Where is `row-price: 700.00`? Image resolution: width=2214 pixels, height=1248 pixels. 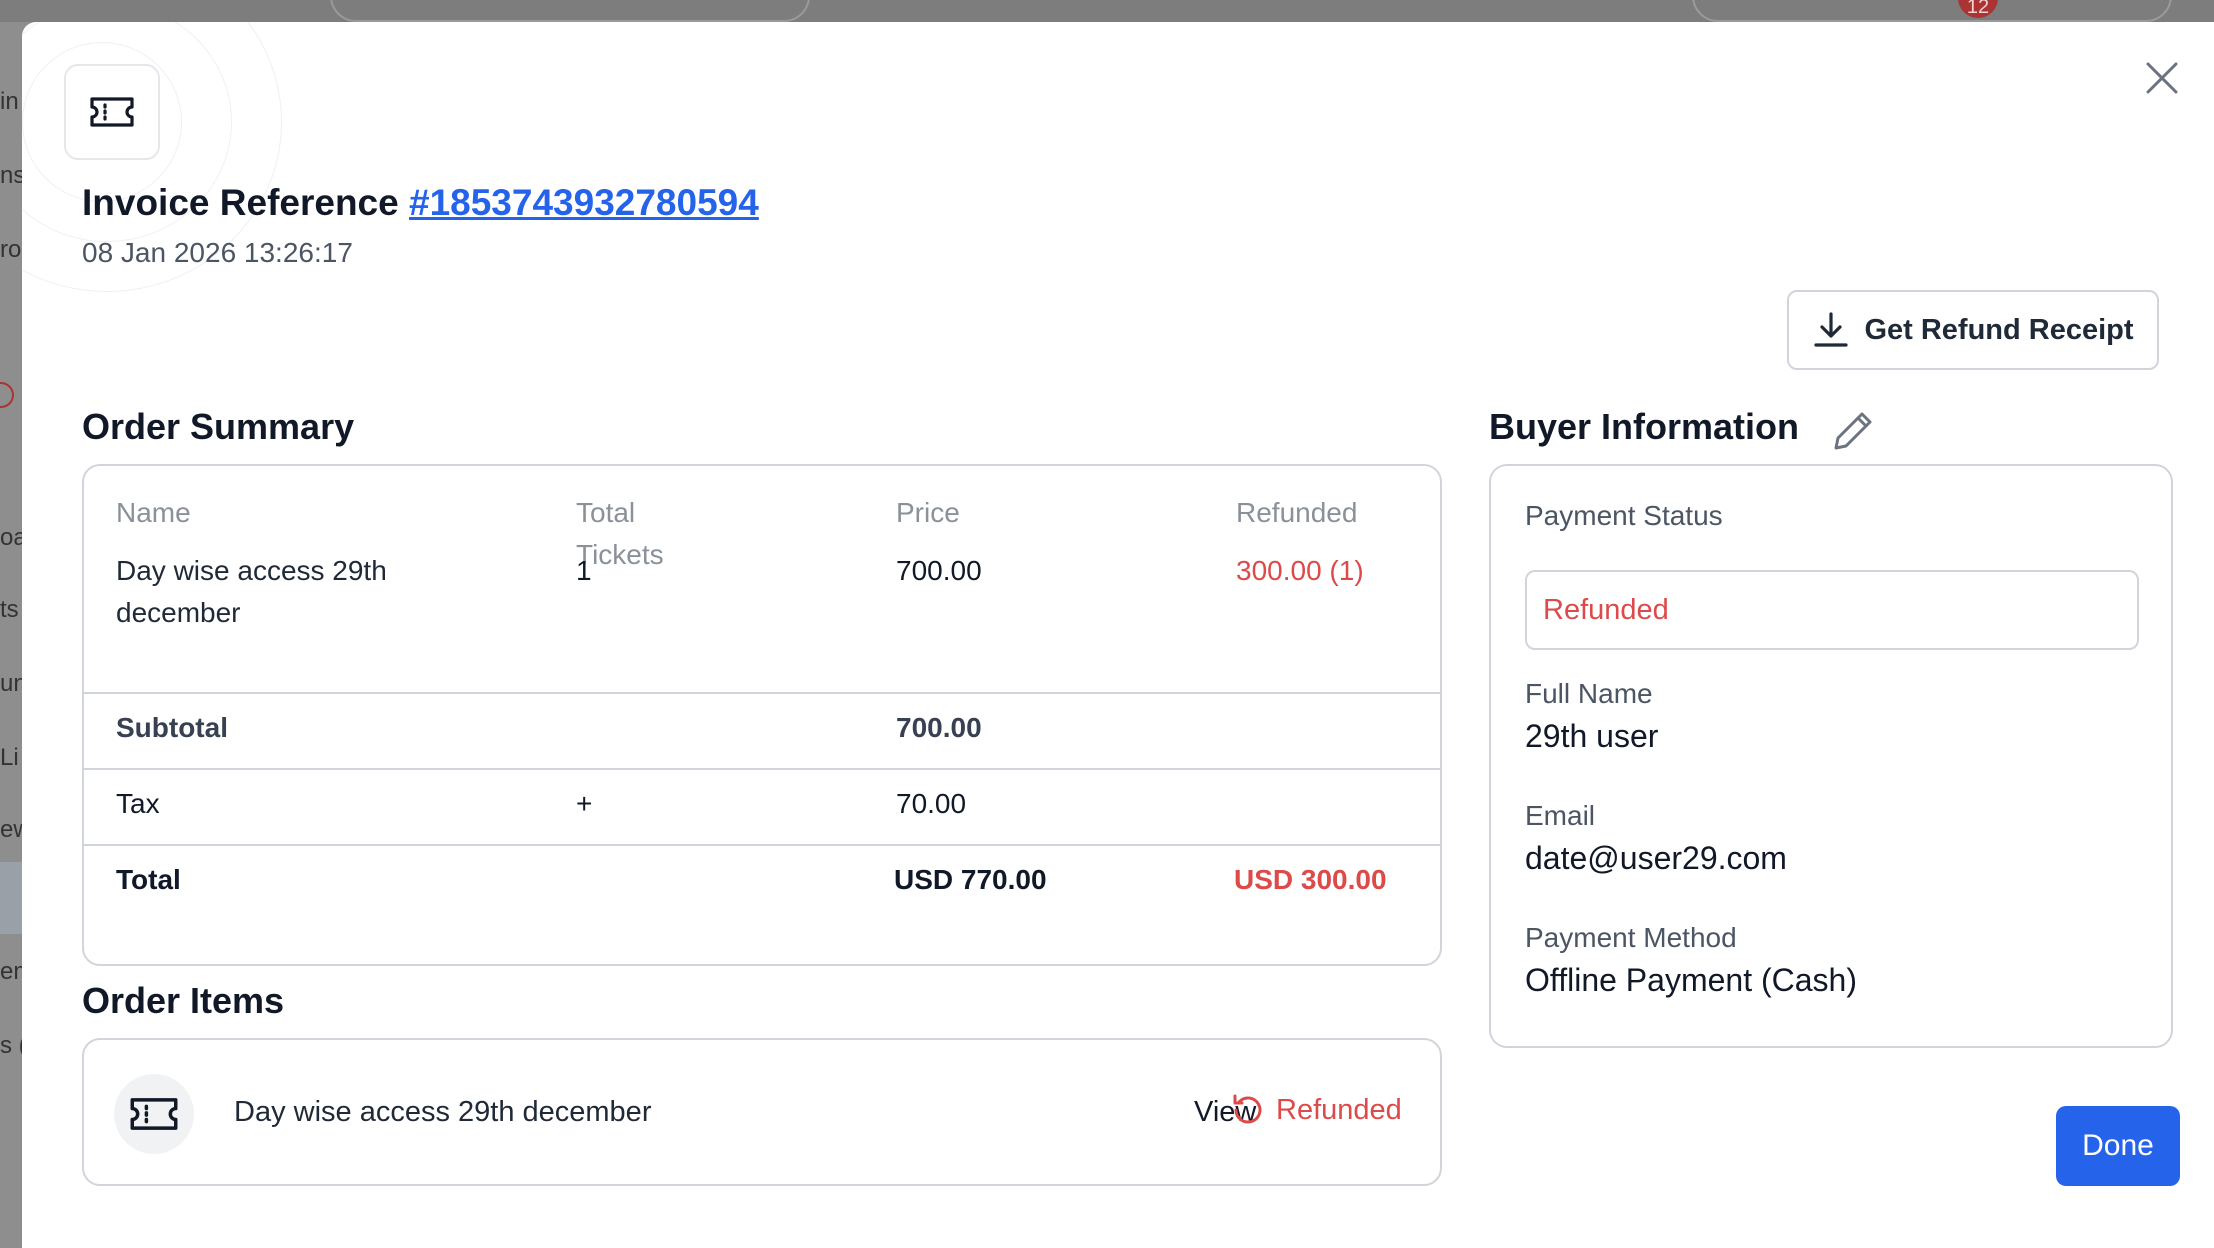 row-price: 700.00 is located at coordinates (939, 570).